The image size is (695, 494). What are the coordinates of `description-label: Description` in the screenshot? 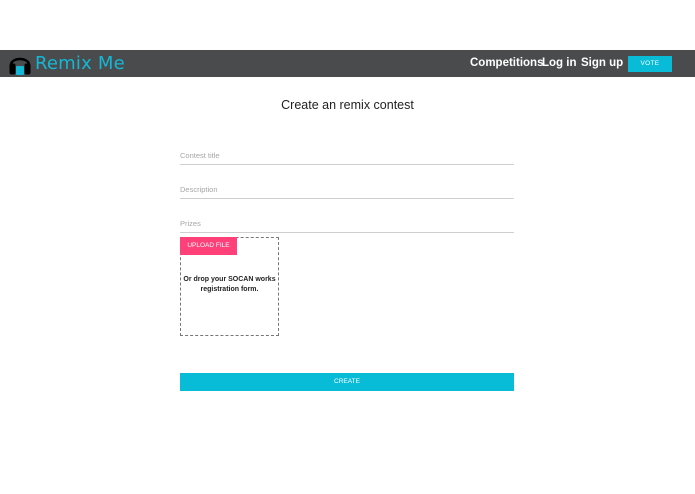 It's located at (199, 189).